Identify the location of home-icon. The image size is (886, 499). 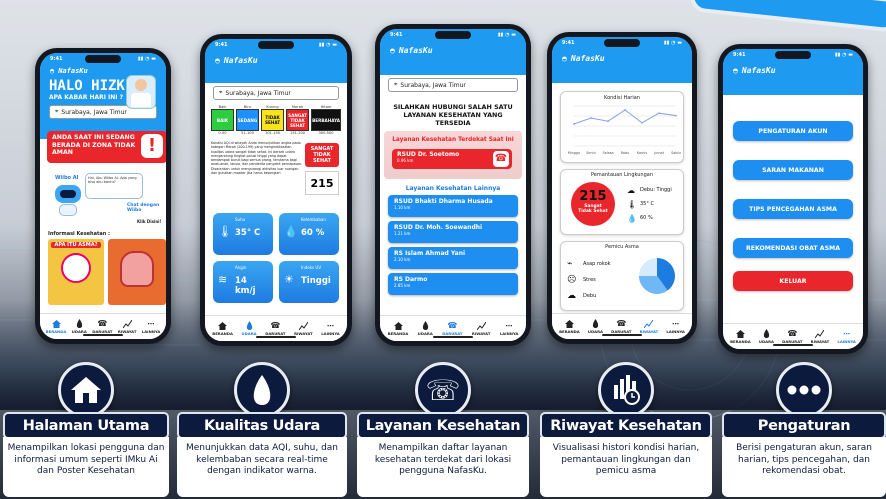
(569, 323).